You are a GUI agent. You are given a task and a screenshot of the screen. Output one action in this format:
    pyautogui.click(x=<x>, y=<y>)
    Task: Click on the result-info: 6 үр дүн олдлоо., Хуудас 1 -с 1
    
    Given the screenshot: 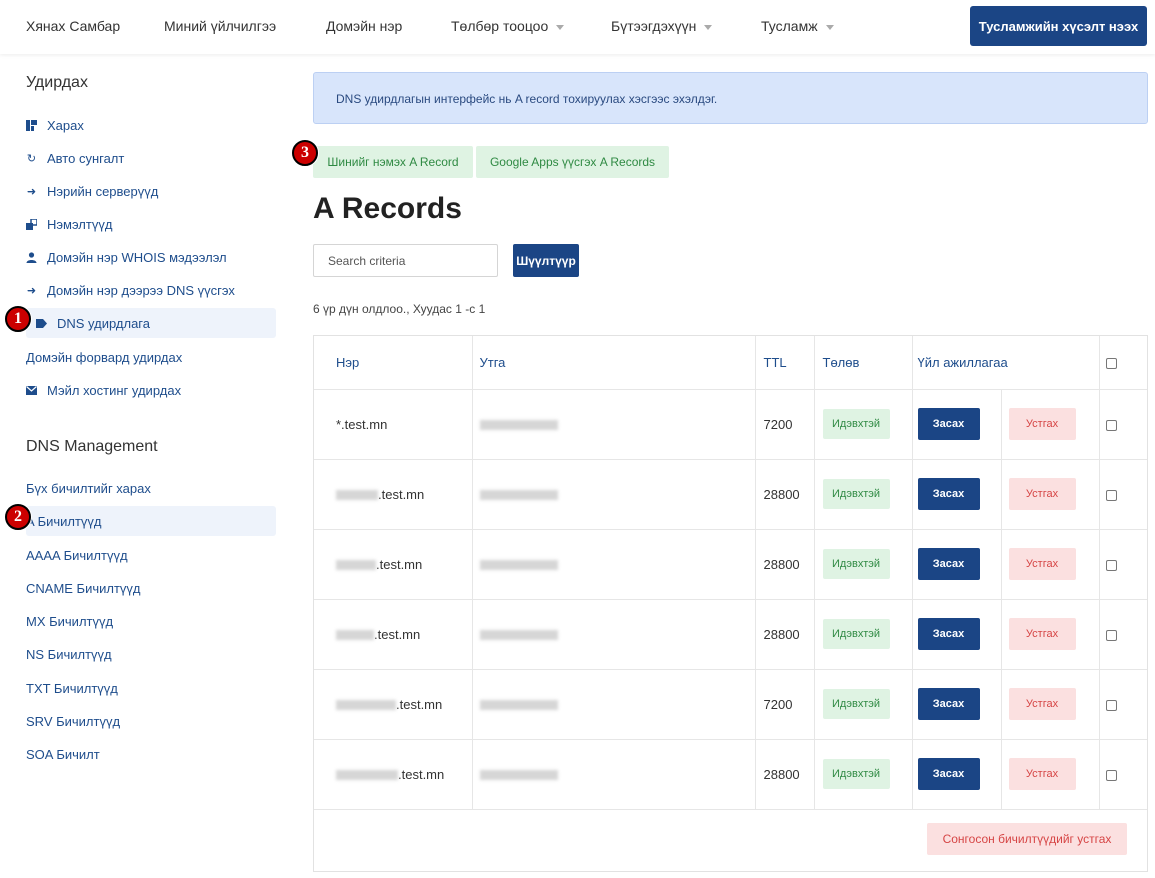 What is the action you would take?
    pyautogui.click(x=399, y=309)
    